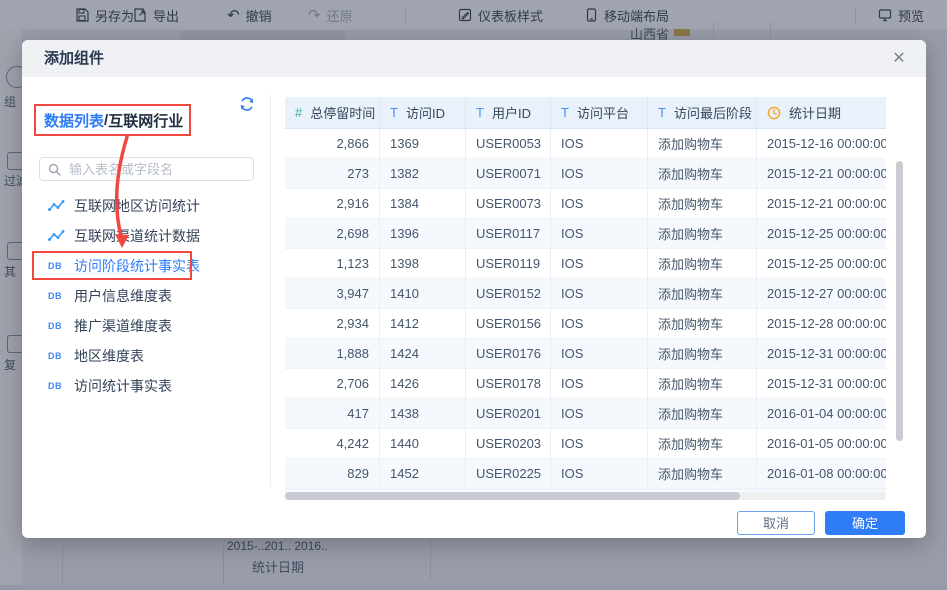 This screenshot has width=947, height=590. What do you see at coordinates (508, 414) in the screenshot?
I see `table-cell: USER0201` at bounding box center [508, 414].